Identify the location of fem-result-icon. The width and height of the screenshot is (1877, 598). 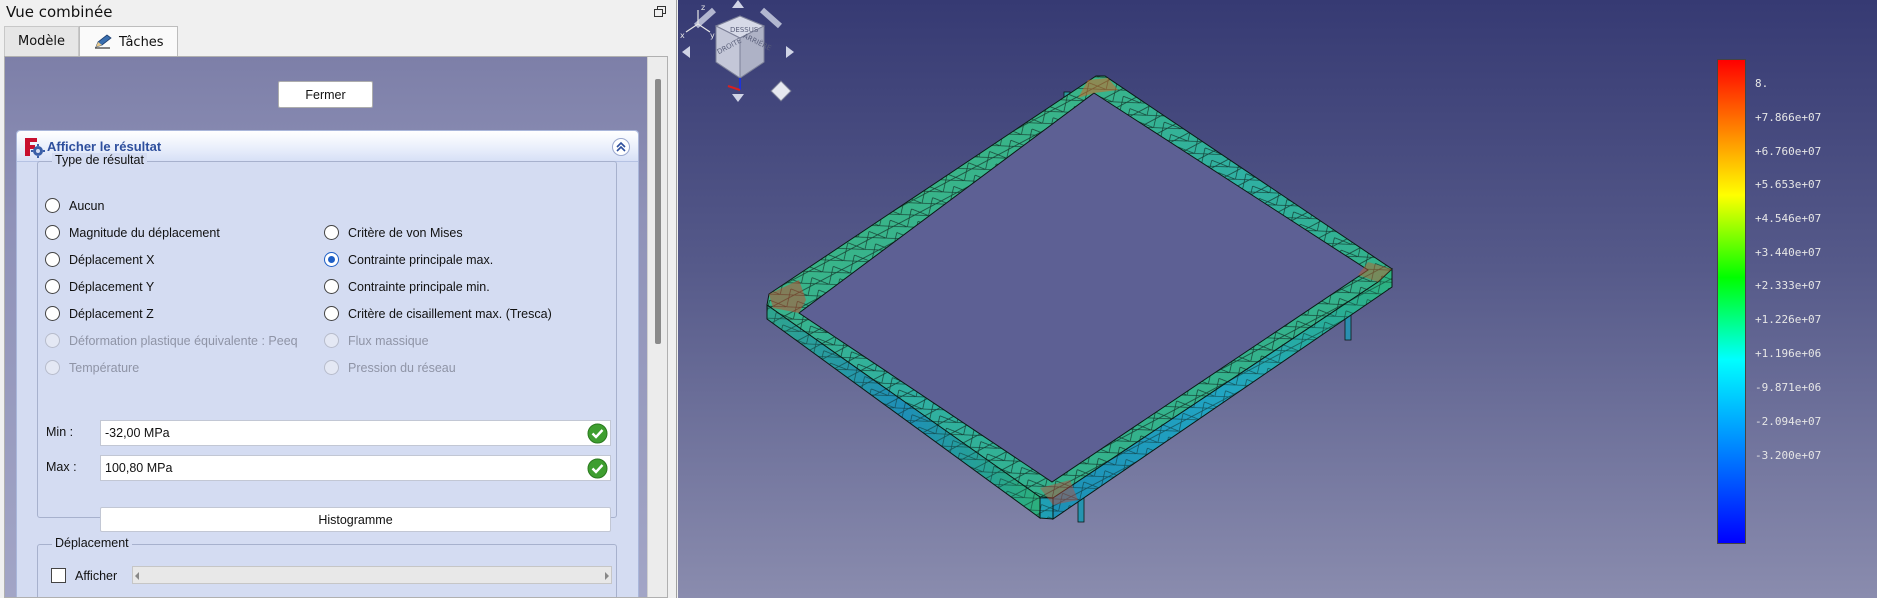
(35, 148).